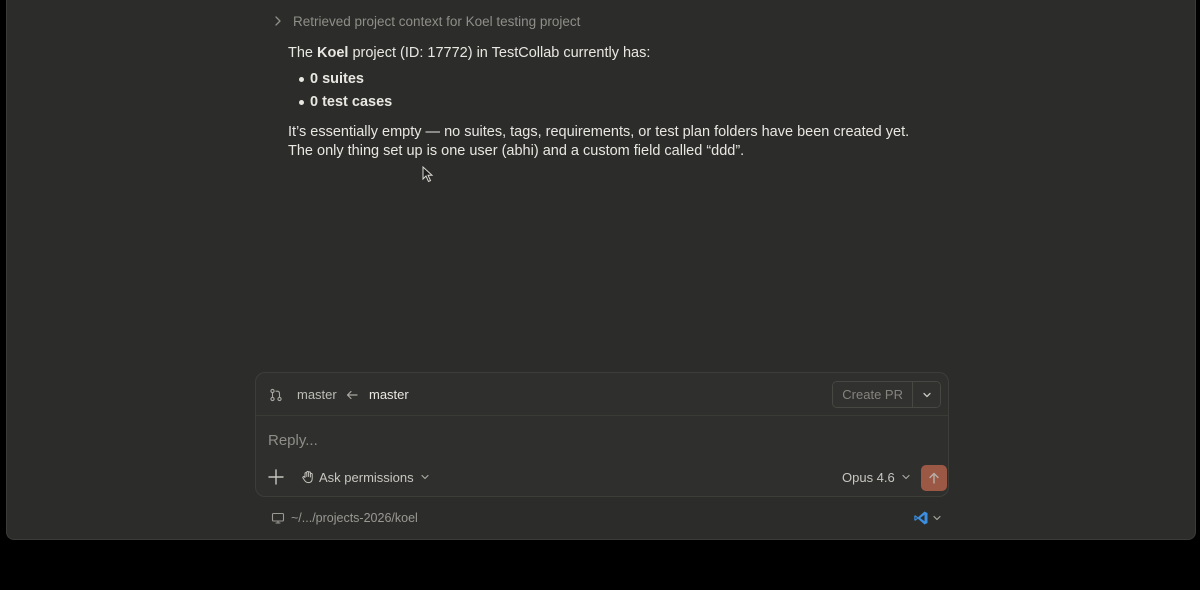  Describe the element at coordinates (278, 21) in the screenshot. I see `chevron-right-icon` at that location.